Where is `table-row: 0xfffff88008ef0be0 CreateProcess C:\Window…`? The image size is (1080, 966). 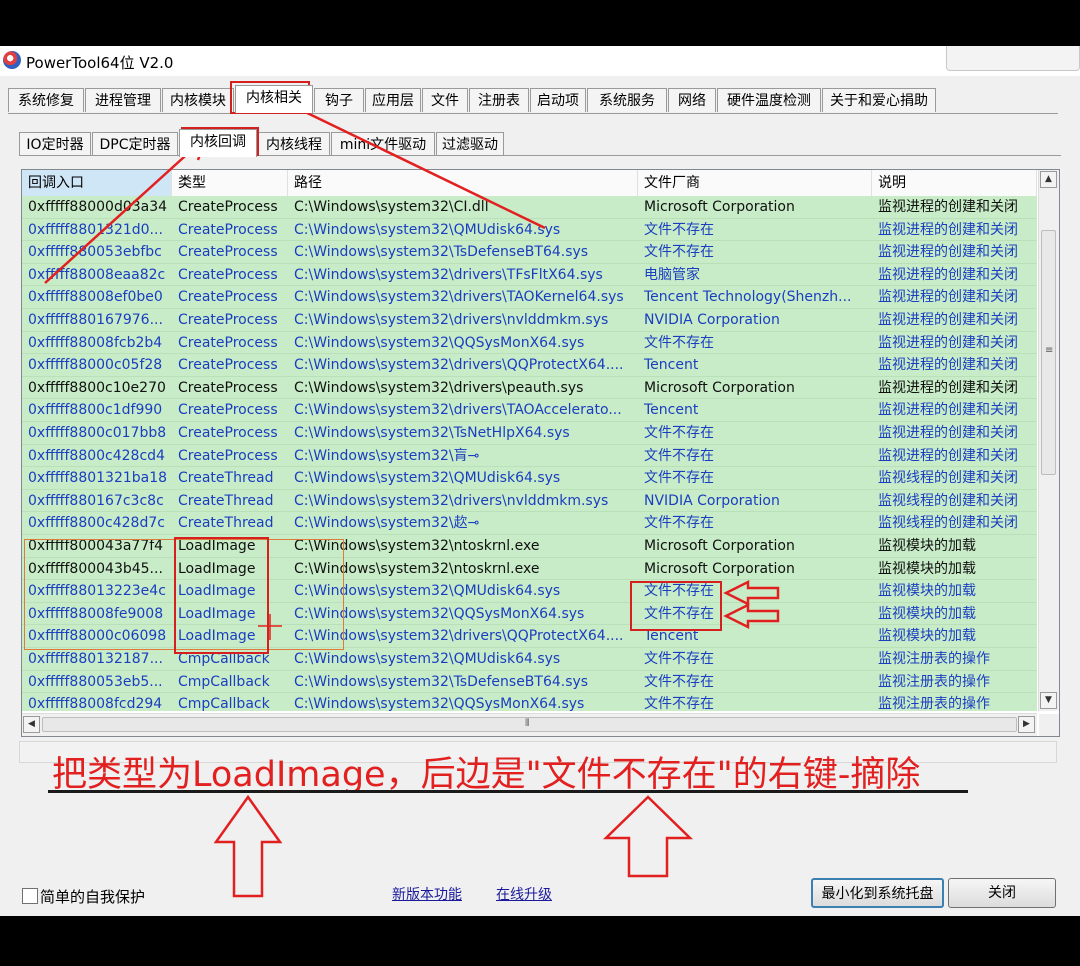
table-row: 0xfffff88008ef0be0 CreateProcess C:\Window… is located at coordinates (529, 297).